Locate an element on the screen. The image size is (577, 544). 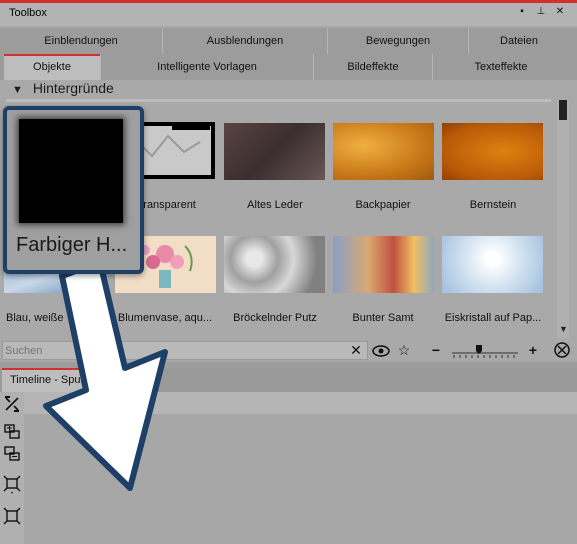
zoom-out-icon: − is located at coordinates (436, 350).